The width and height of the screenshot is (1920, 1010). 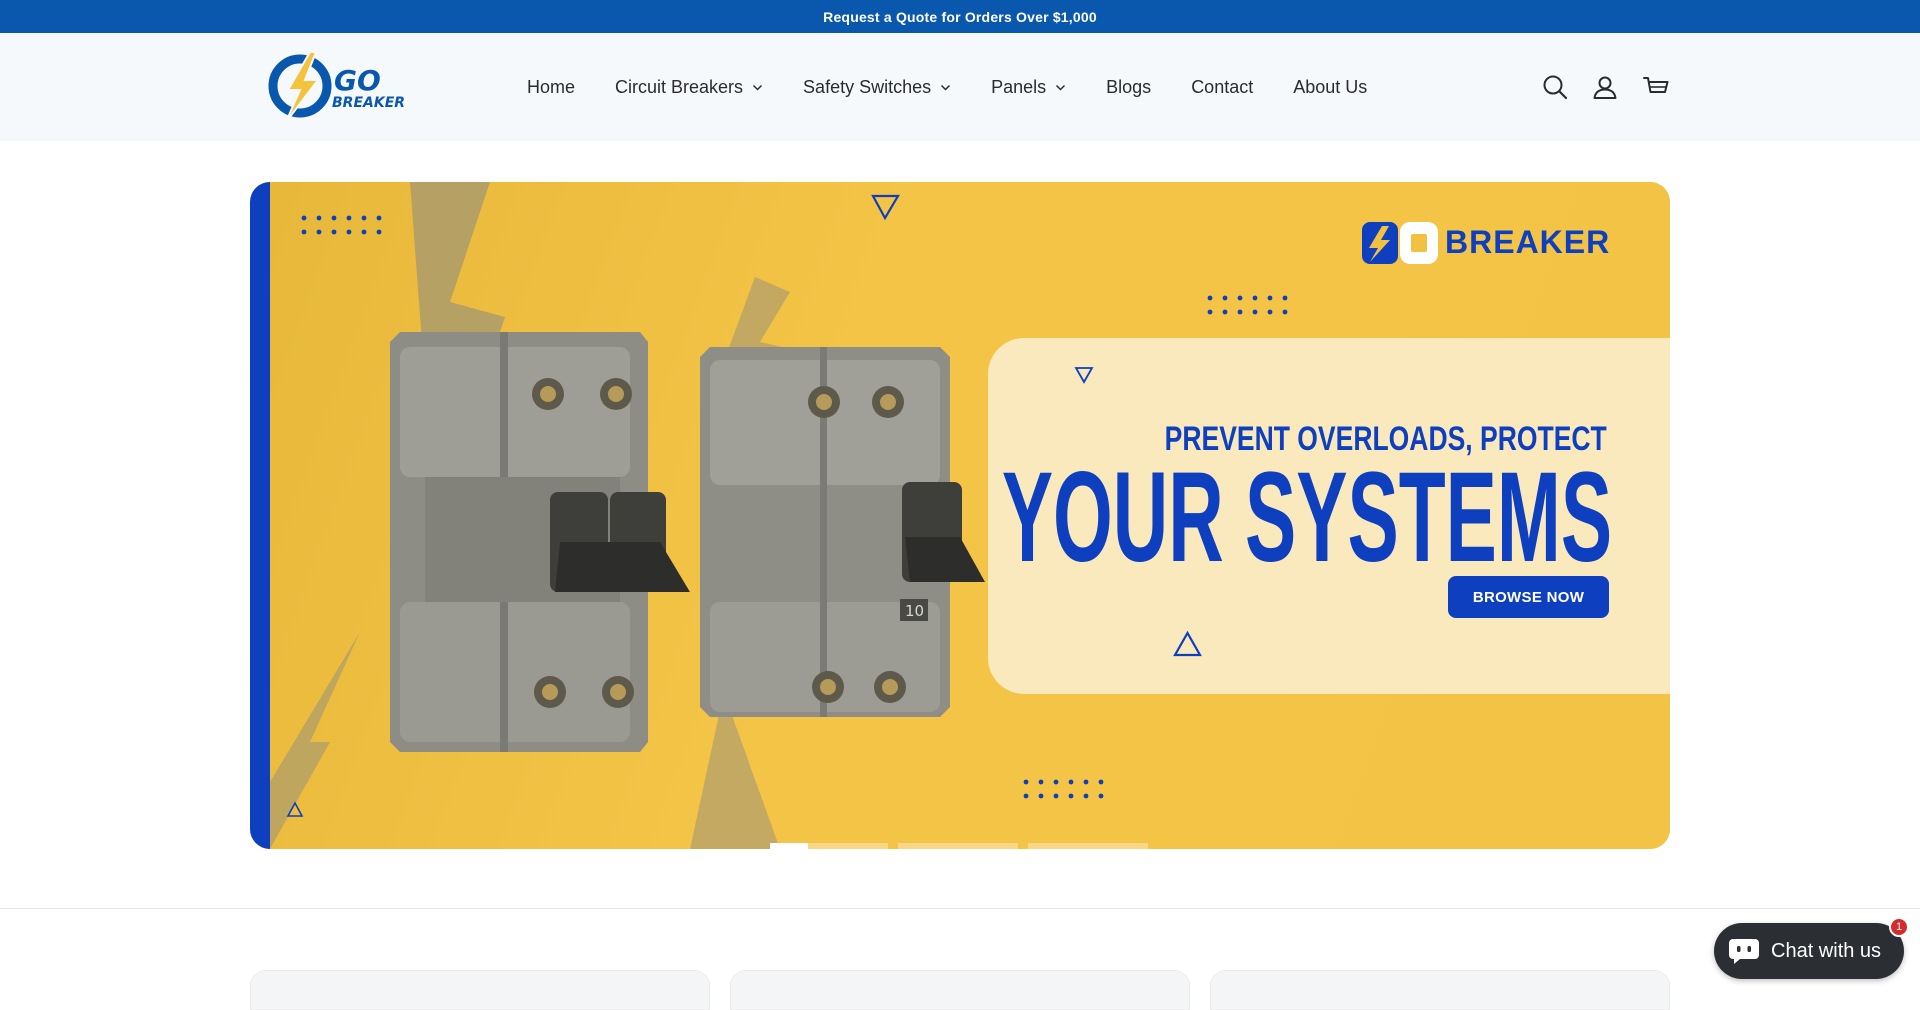 I want to click on nav-item-panels: Panels, so click(x=1028, y=87).